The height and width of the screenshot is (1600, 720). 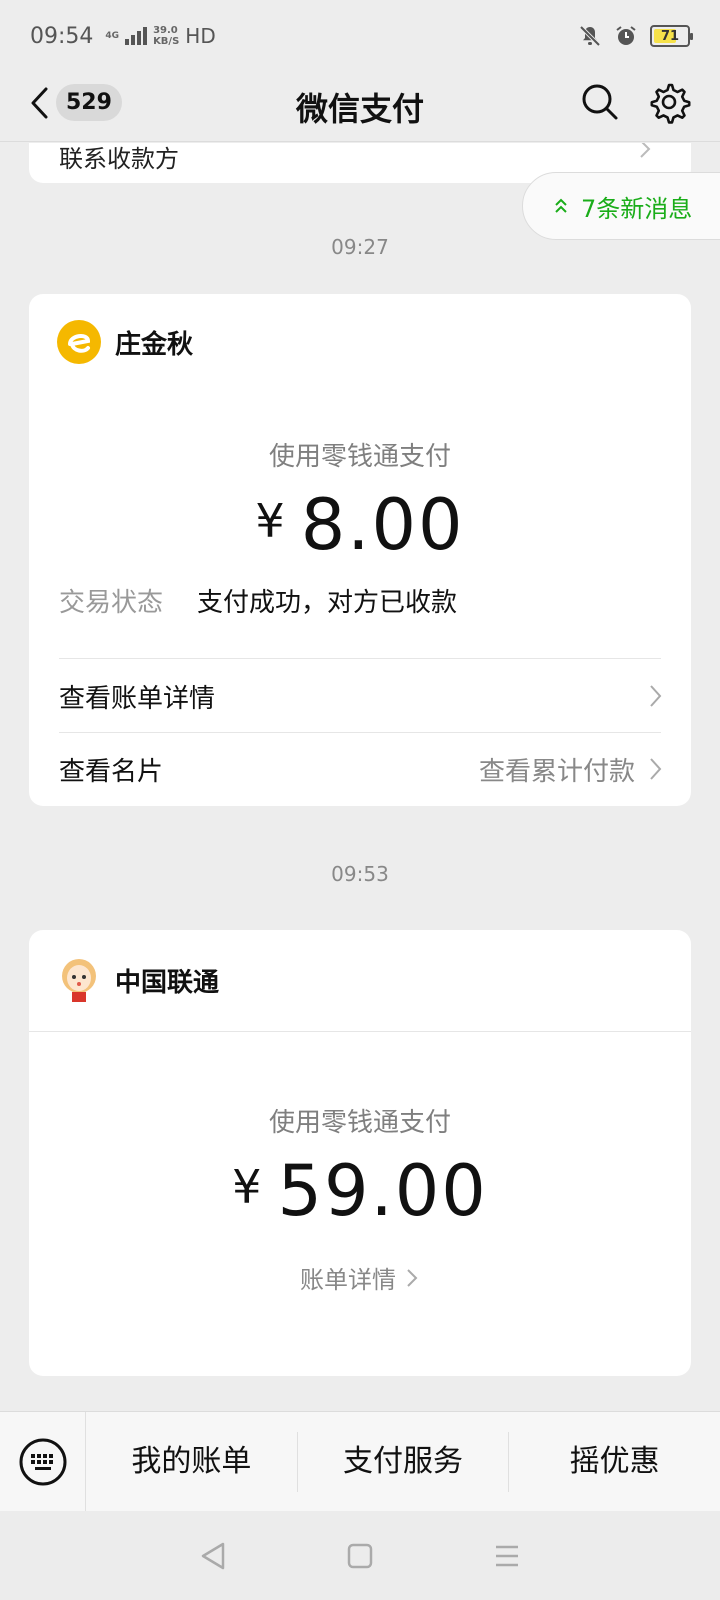 I want to click on chevron-left-icon, so click(x=39, y=102).